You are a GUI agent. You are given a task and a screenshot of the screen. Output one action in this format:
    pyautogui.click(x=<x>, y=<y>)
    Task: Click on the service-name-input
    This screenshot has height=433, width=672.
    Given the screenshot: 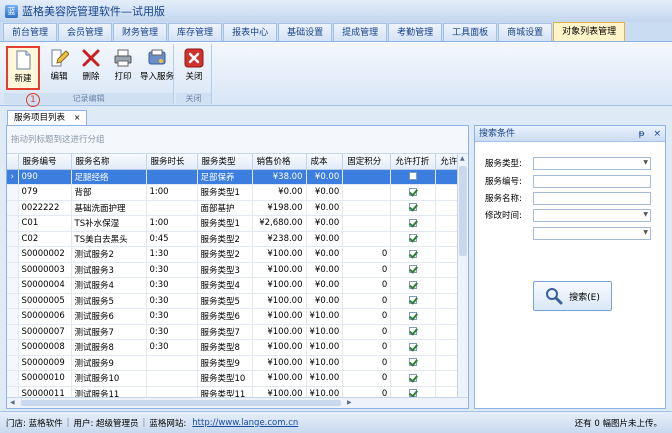 What is the action you would take?
    pyautogui.click(x=592, y=198)
    